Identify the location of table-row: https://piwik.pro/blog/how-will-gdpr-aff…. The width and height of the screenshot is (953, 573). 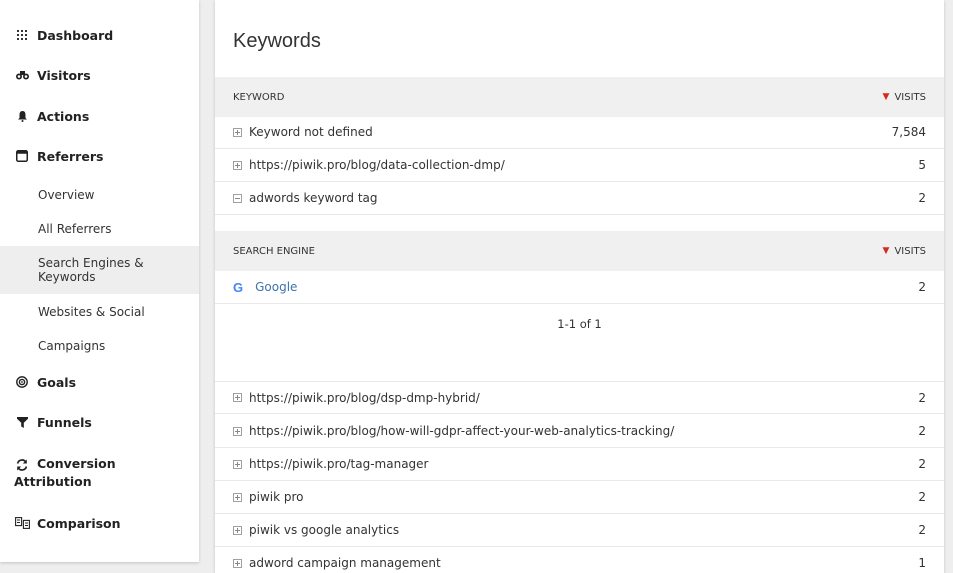
(579, 431).